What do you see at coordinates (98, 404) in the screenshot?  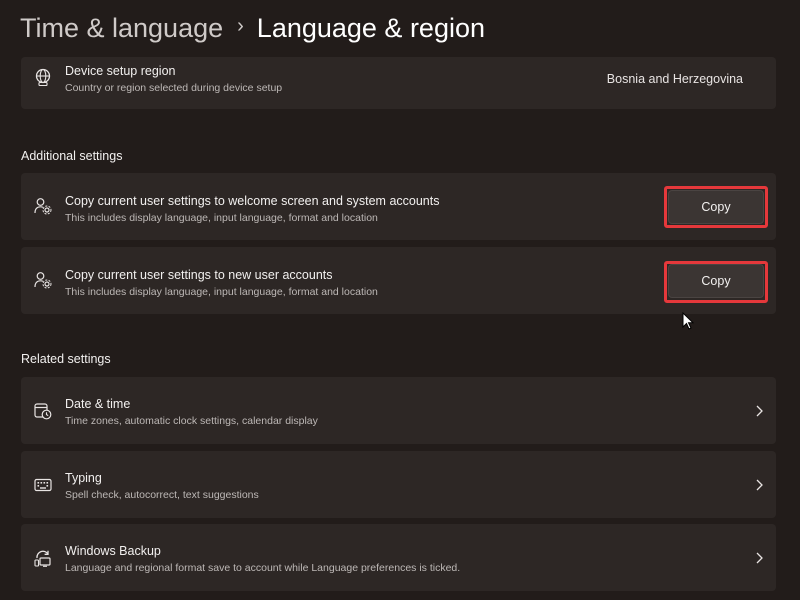 I see `date-time-title: Date & time` at bounding box center [98, 404].